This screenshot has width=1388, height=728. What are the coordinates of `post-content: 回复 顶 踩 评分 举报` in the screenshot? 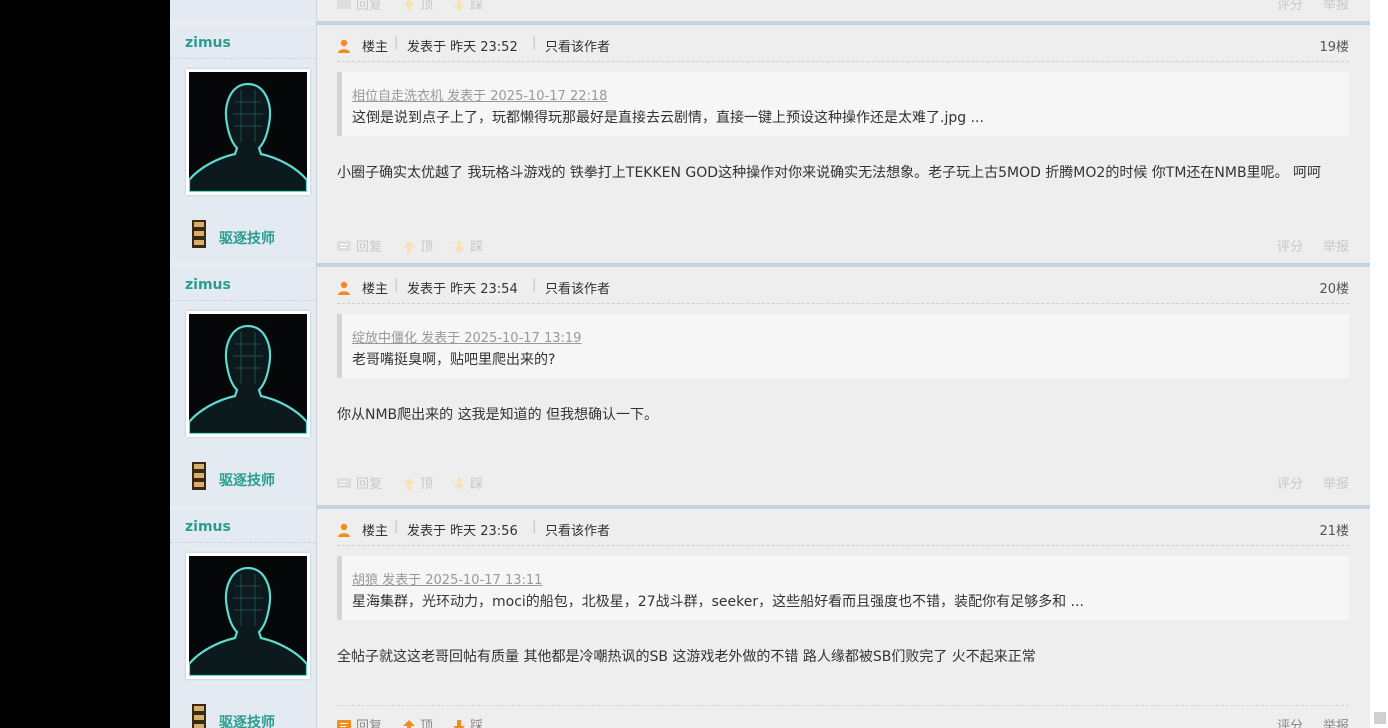 It's located at (843, 10).